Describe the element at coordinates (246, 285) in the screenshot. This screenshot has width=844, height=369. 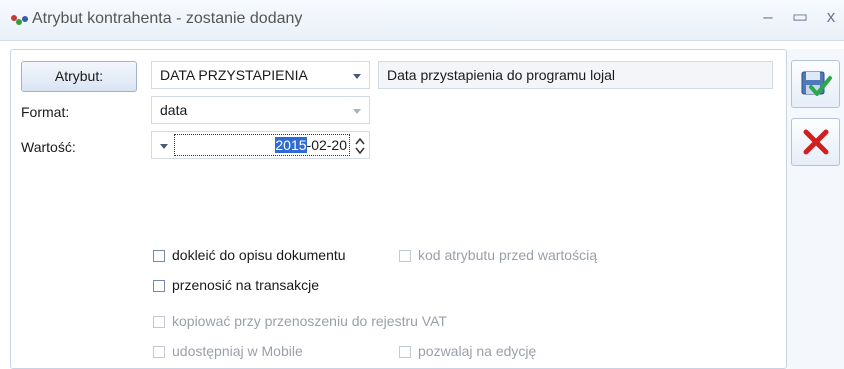
I see `transfer-to-transactions-label: przenosić na transakcje` at that location.